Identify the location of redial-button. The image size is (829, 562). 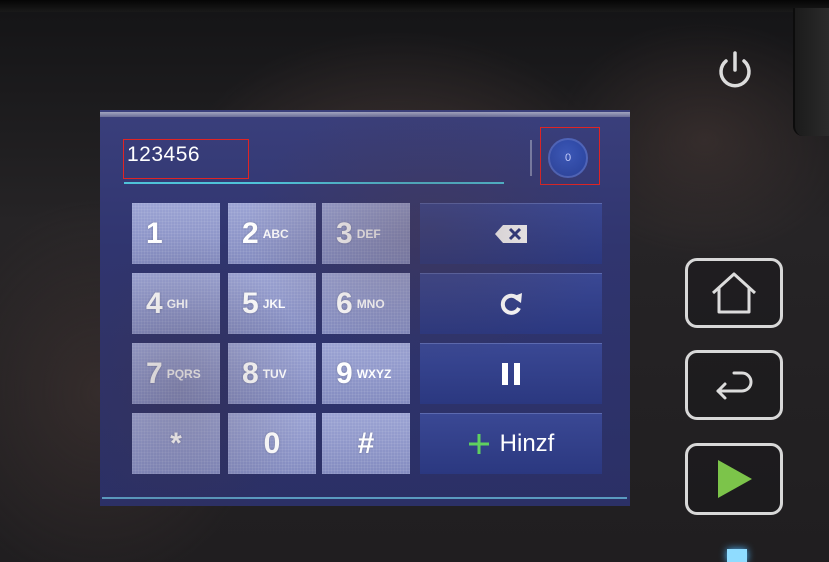
(511, 303).